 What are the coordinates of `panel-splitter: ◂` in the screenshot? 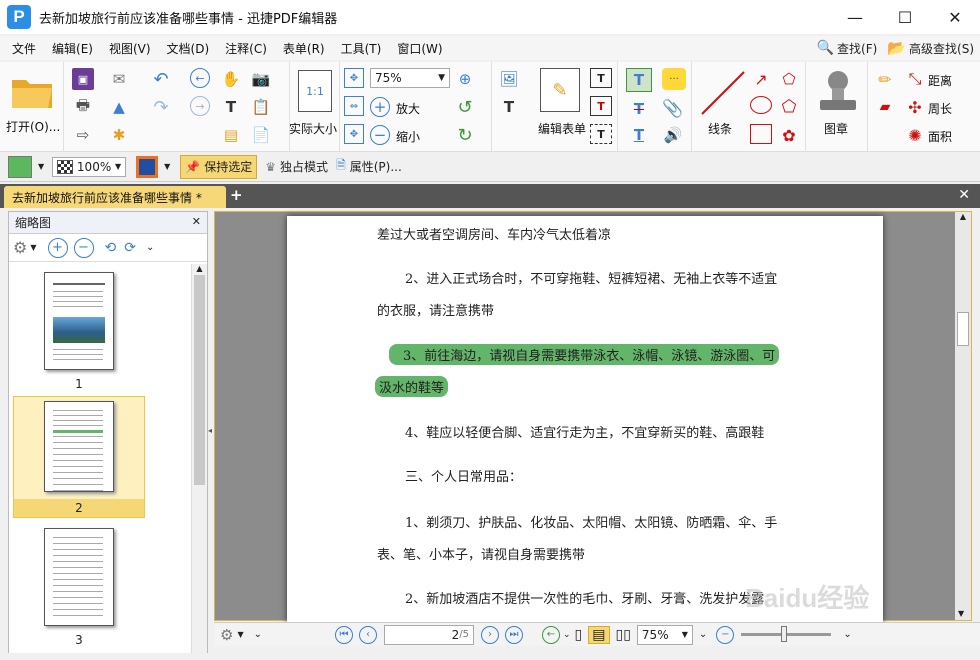 It's located at (210, 430).